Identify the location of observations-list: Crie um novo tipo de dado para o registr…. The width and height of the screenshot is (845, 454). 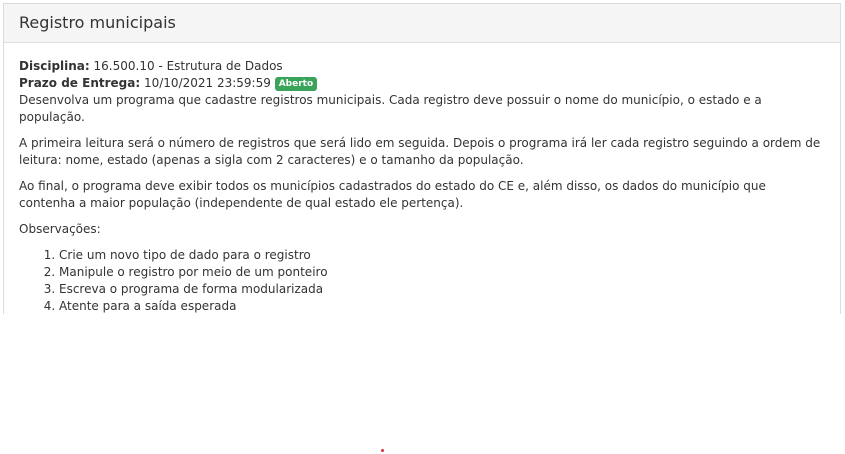
(422, 280).